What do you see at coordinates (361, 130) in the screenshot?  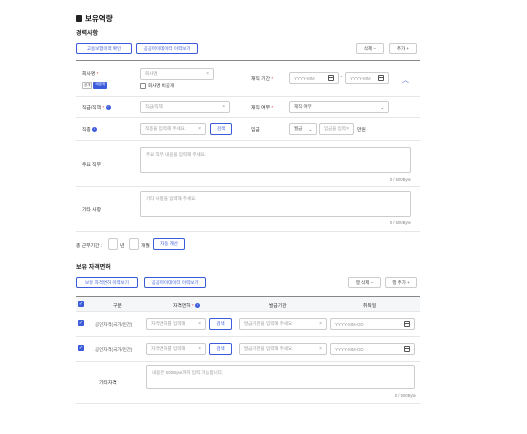 I see `salary-unit: 만원` at bounding box center [361, 130].